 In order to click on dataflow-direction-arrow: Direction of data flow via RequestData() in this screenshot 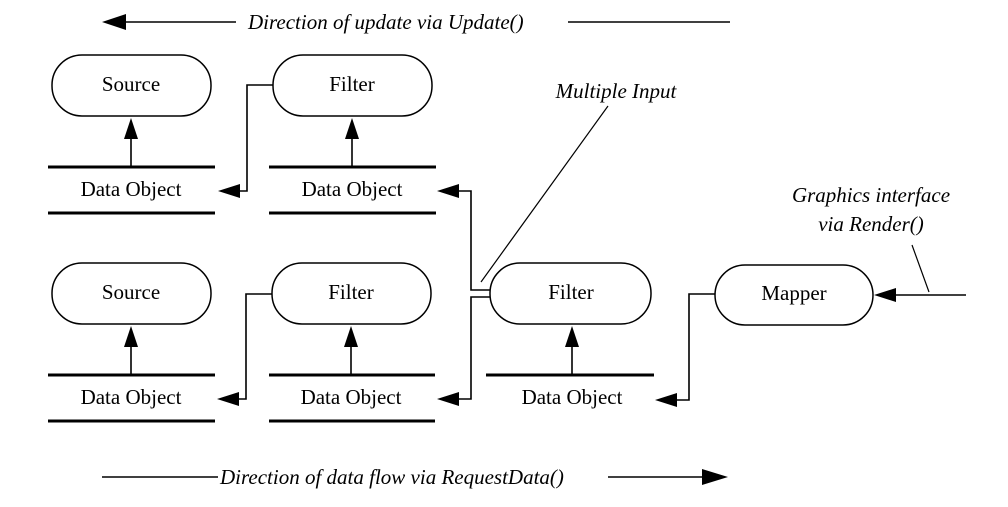, I will do `click(415, 477)`.